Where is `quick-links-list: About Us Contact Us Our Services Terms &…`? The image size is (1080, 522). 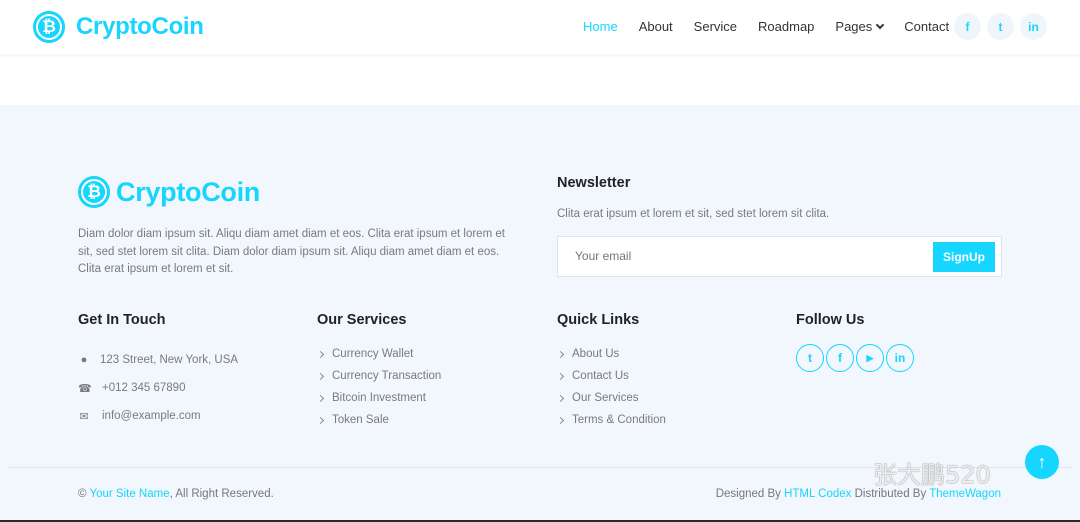
quick-links-list: About Us Contact Us Our Services Terms &… is located at coordinates (611, 387).